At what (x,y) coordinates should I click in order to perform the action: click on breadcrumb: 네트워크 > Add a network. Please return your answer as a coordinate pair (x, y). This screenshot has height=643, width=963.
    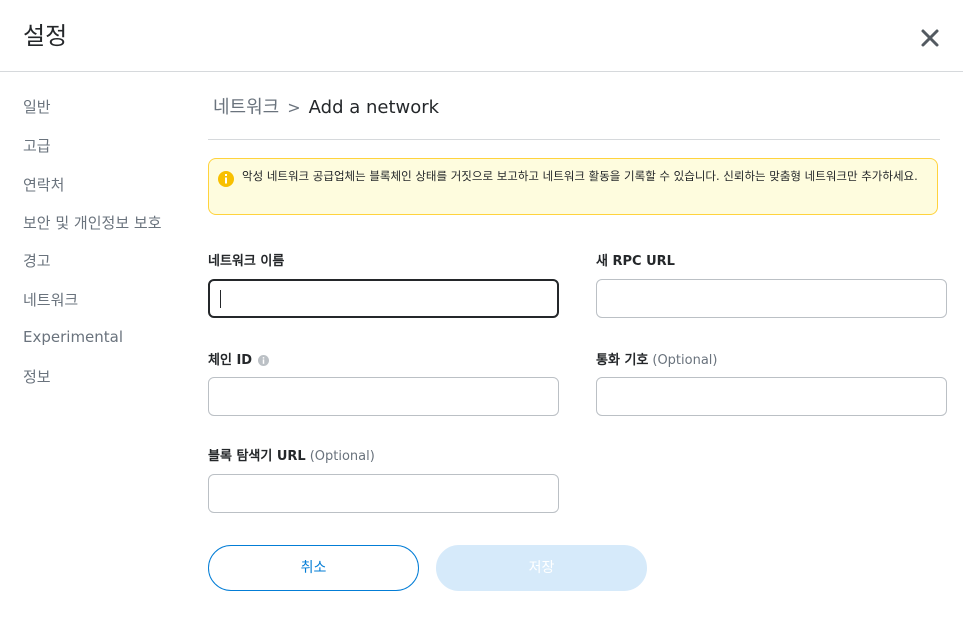
    Looking at the image, I should click on (326, 106).